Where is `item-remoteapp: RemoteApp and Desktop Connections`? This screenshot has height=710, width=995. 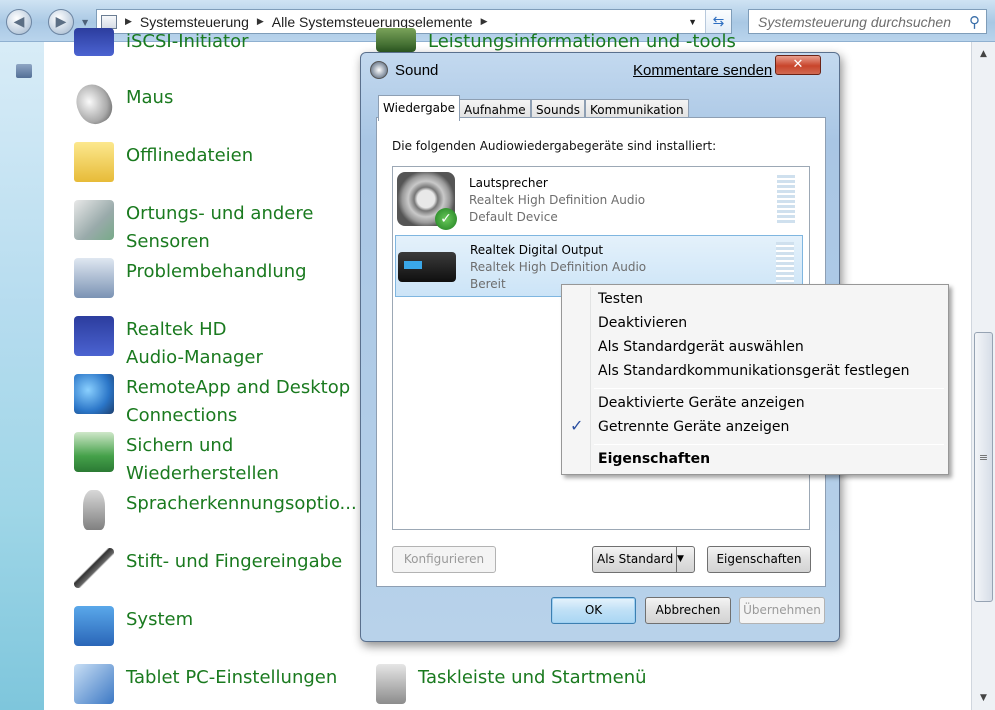
item-remoteapp: RemoteApp and Desktop Connections is located at coordinates (212, 402).